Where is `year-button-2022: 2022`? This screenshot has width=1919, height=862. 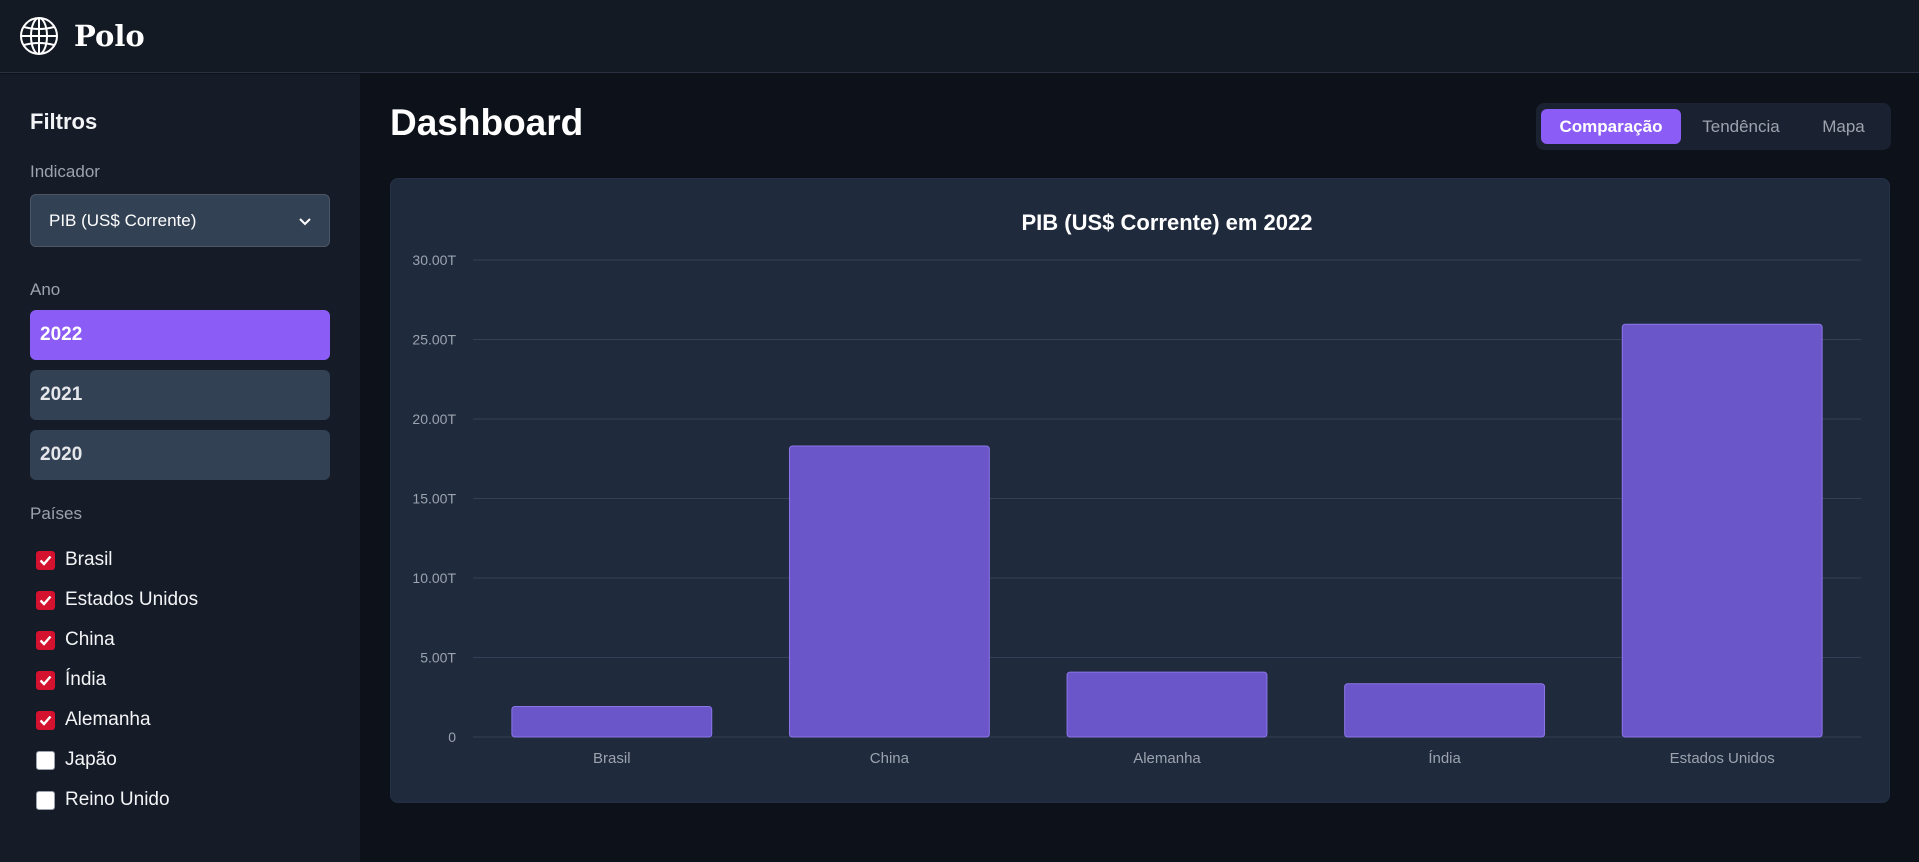 year-button-2022: 2022 is located at coordinates (180, 335).